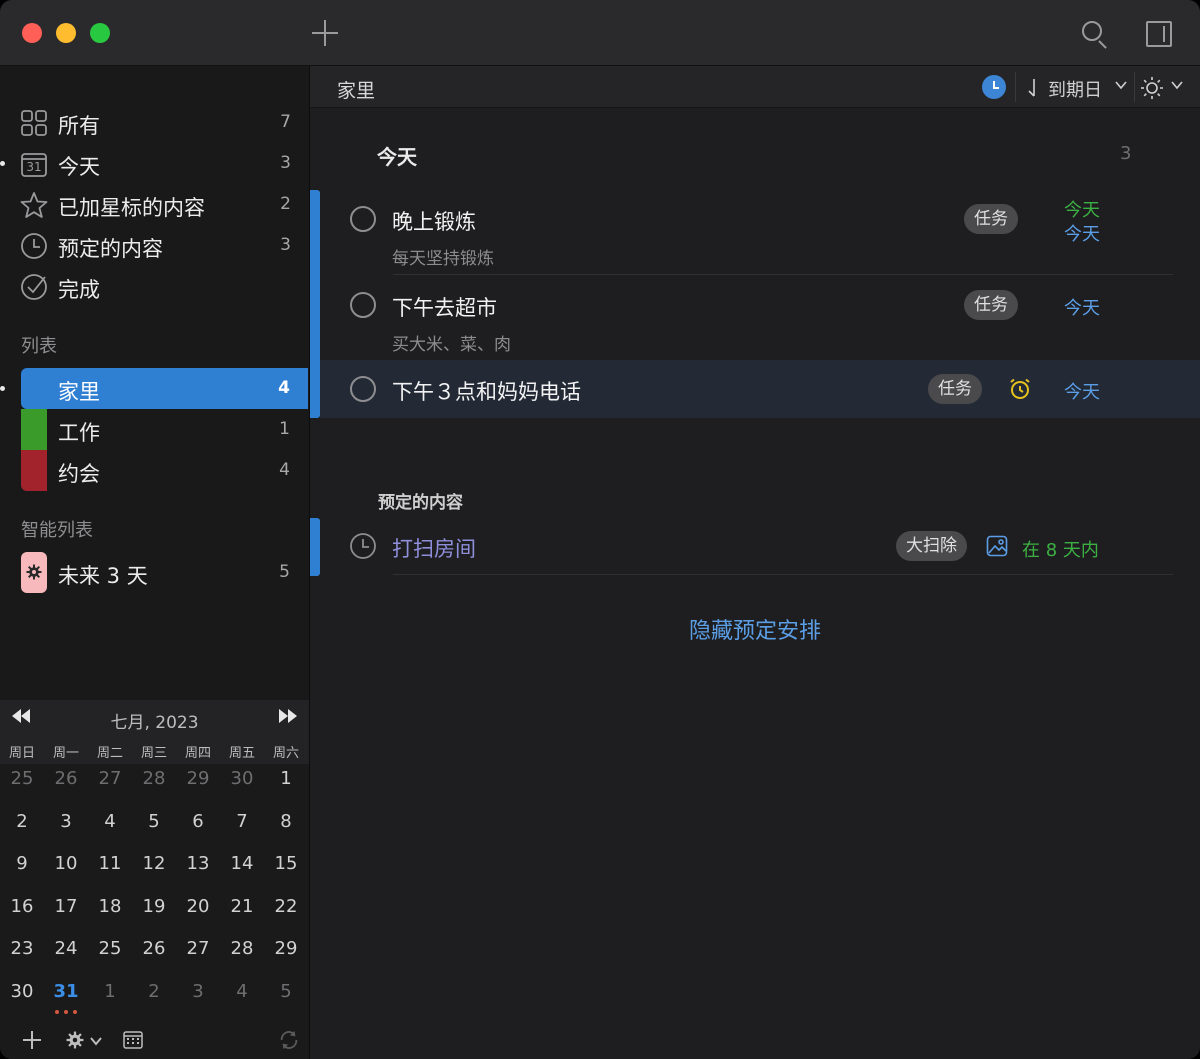  Describe the element at coordinates (22, 906) in the screenshot. I see `calendar-day: 16` at that location.